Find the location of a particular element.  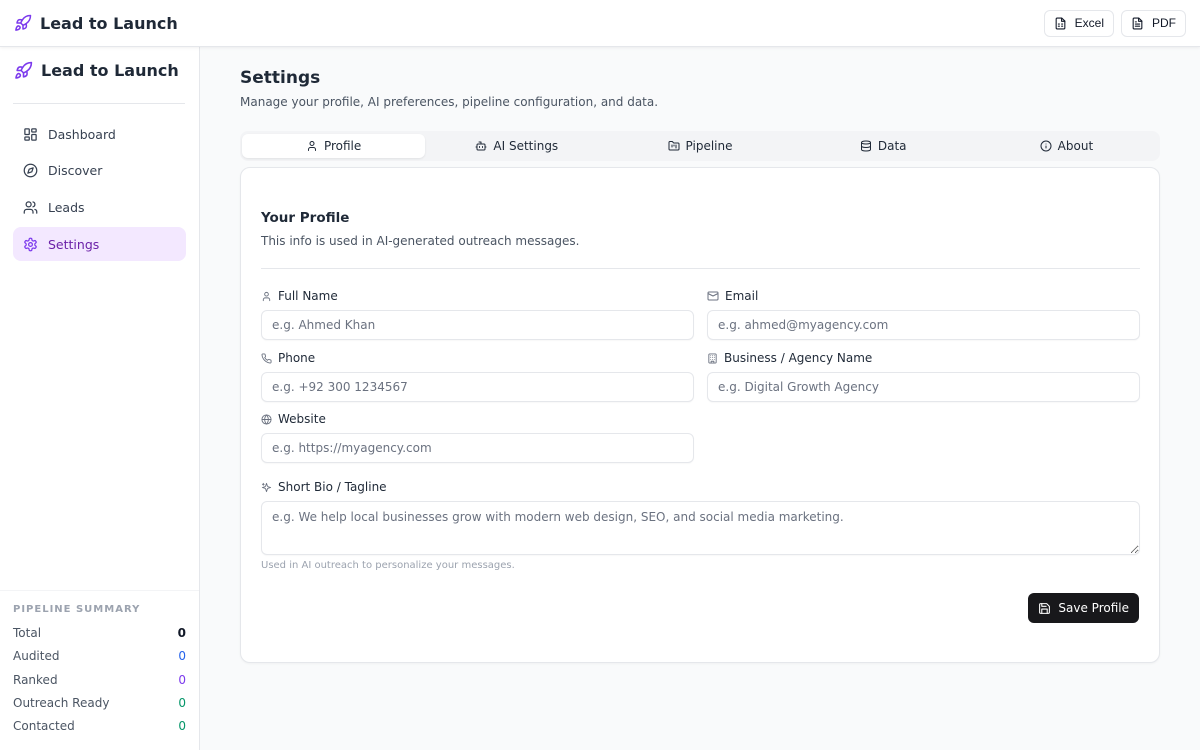

bio-field-group: Short Bio / Tagline is located at coordinates (700, 517).